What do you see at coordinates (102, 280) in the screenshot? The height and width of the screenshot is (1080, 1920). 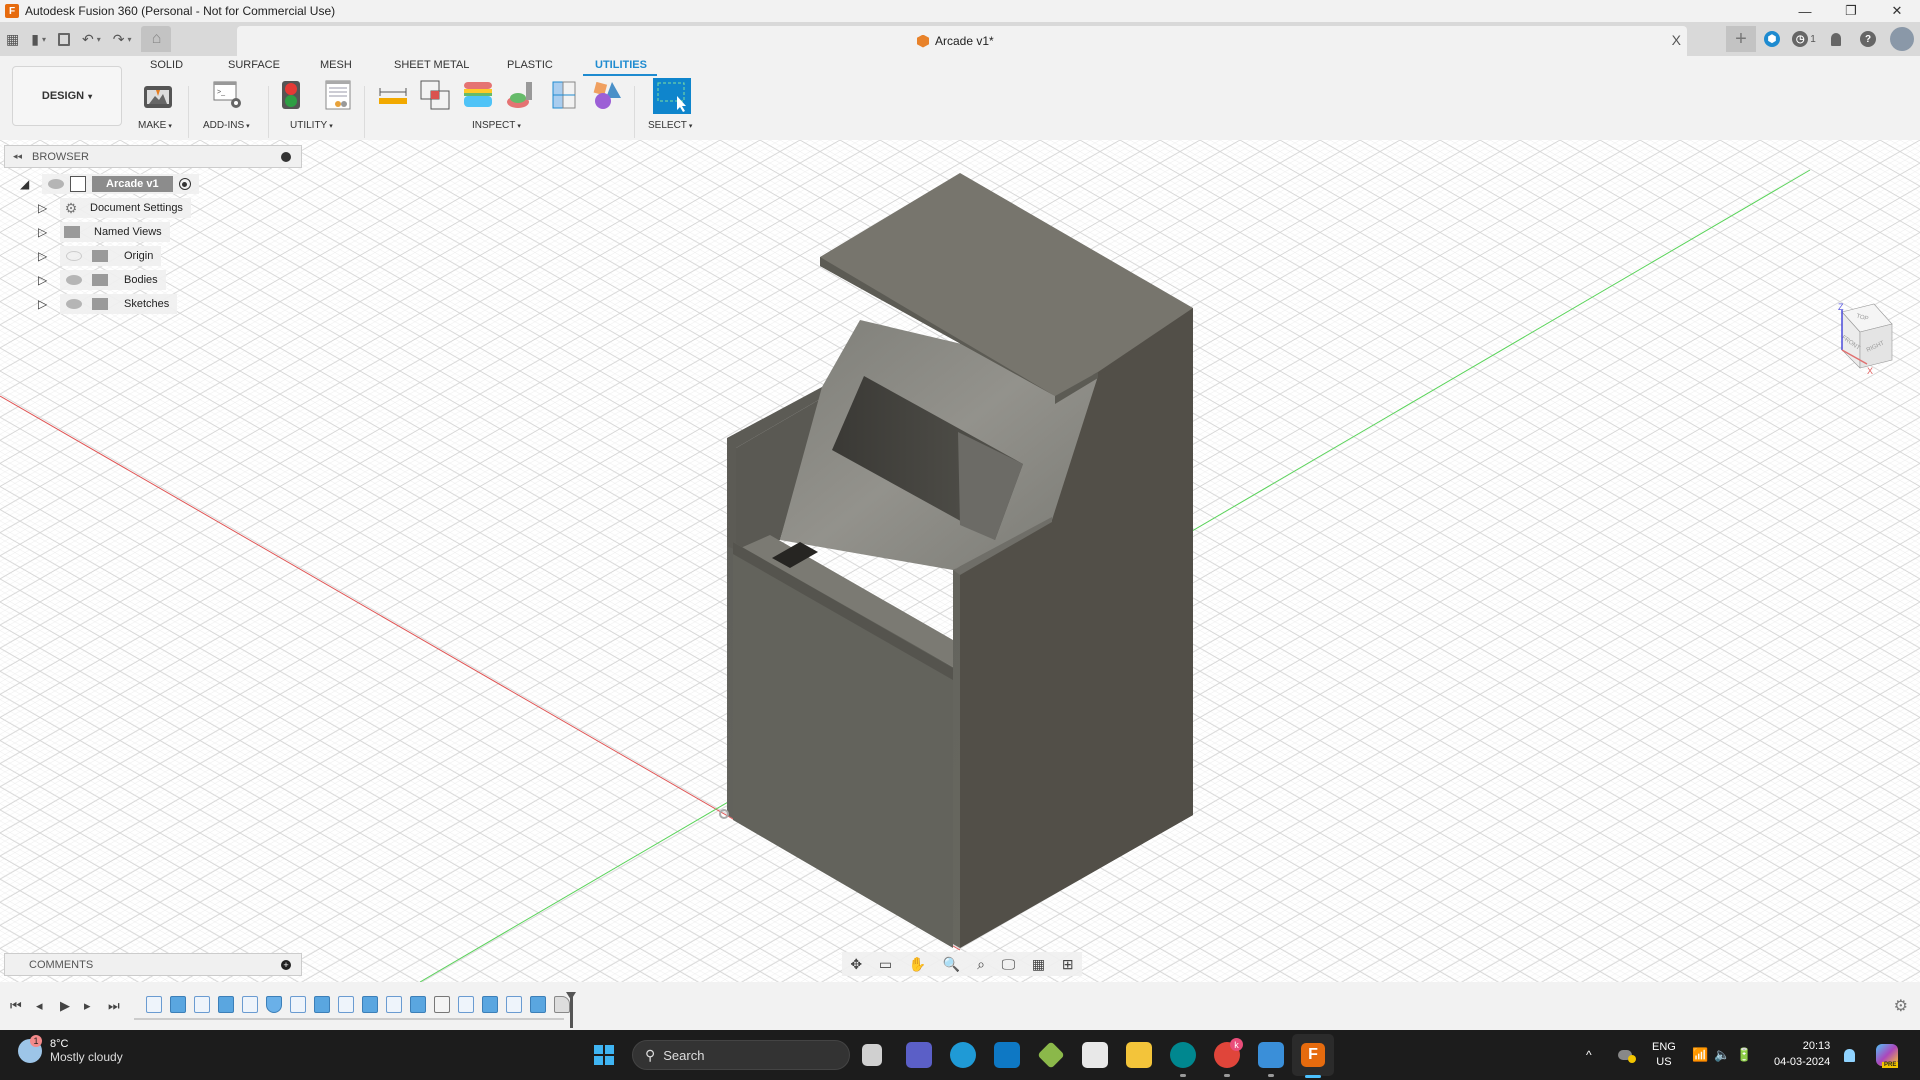 I see `browser-item-bodies: ▷ Bodies` at bounding box center [102, 280].